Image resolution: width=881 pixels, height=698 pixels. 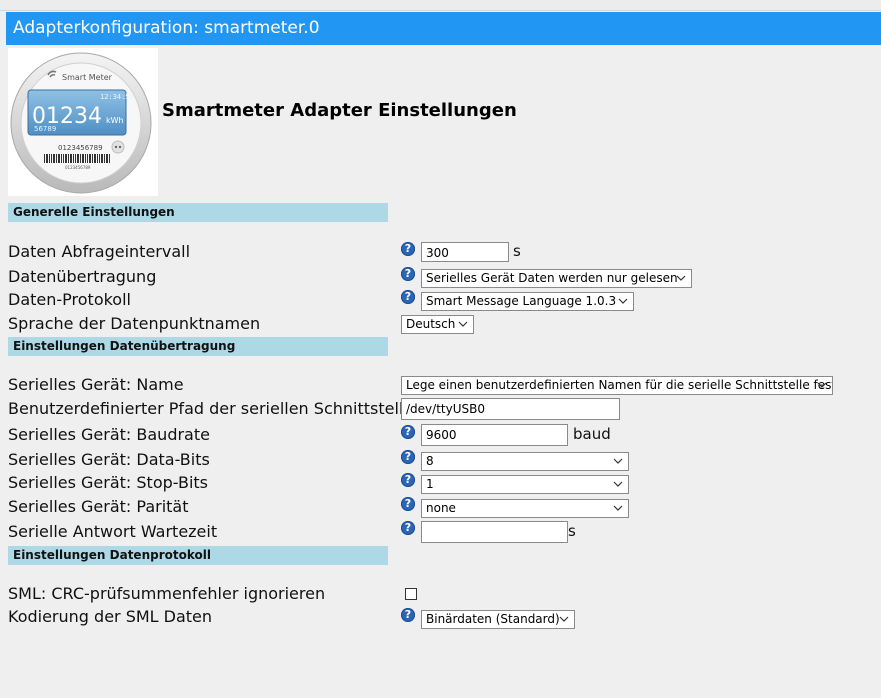 I want to click on protocol-label: Daten-Protokoll, so click(x=69, y=299).